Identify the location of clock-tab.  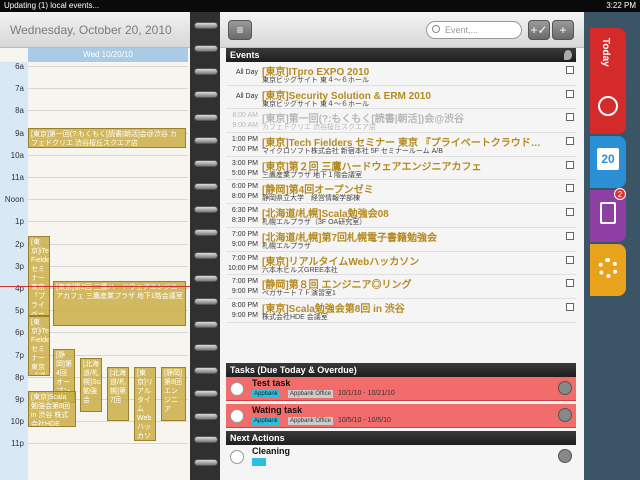
(608, 108).